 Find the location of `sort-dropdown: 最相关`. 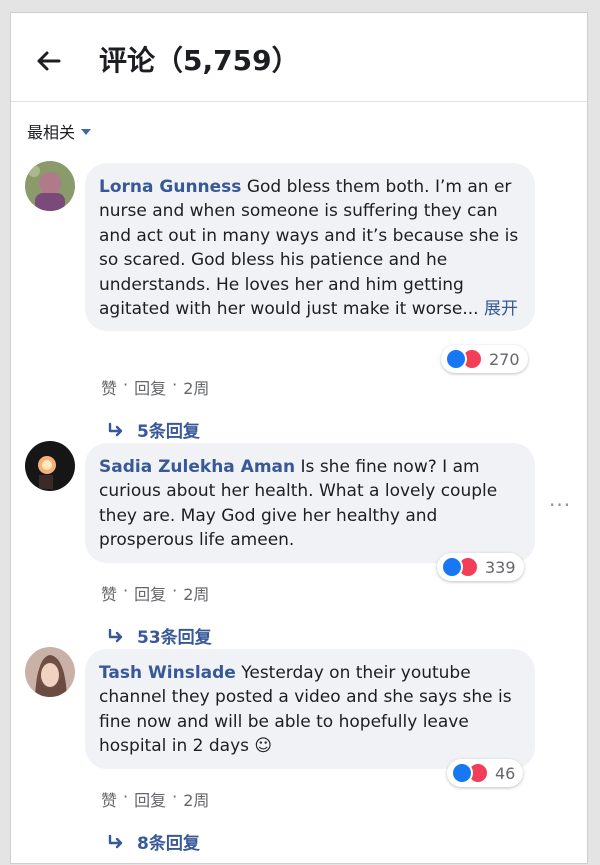

sort-dropdown: 最相关 is located at coordinates (59, 131).